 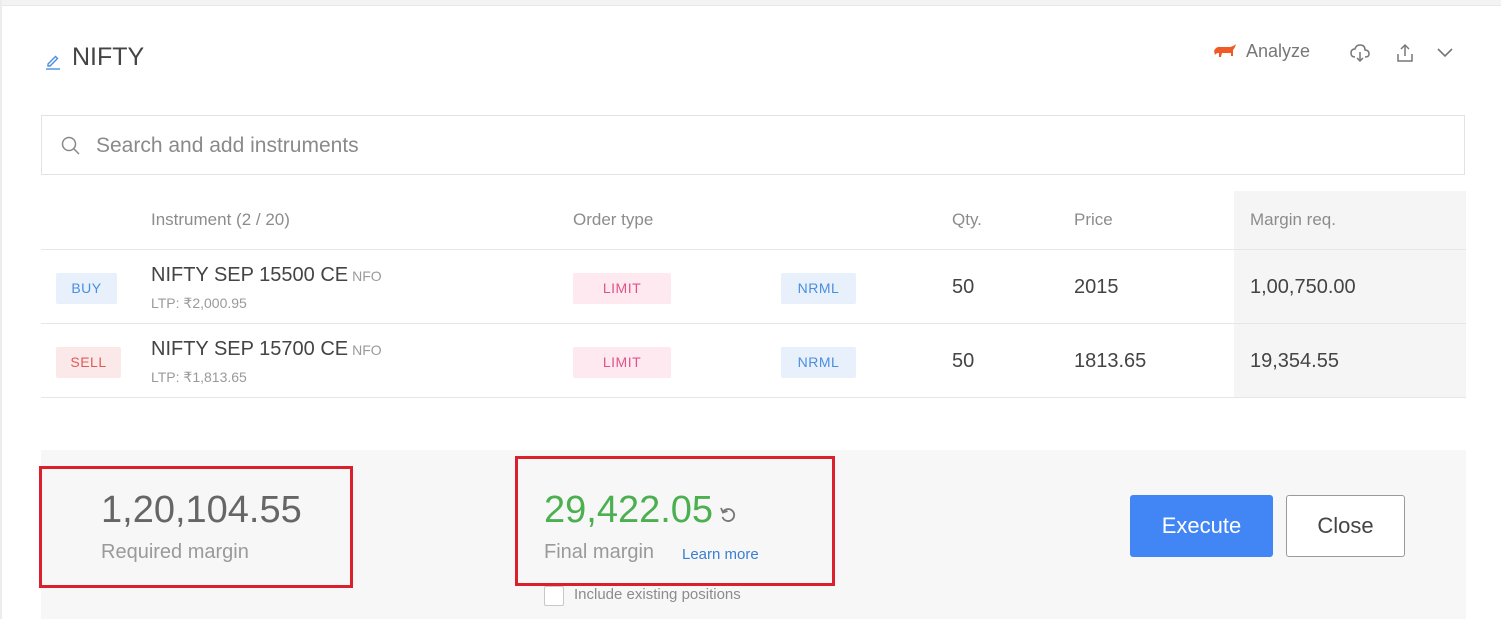 What do you see at coordinates (746, 146) in the screenshot?
I see `search-input` at bounding box center [746, 146].